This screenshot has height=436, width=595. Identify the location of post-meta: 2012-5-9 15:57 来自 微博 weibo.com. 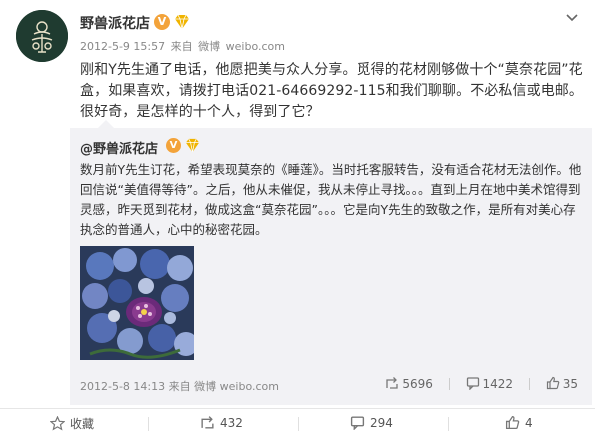
(183, 46).